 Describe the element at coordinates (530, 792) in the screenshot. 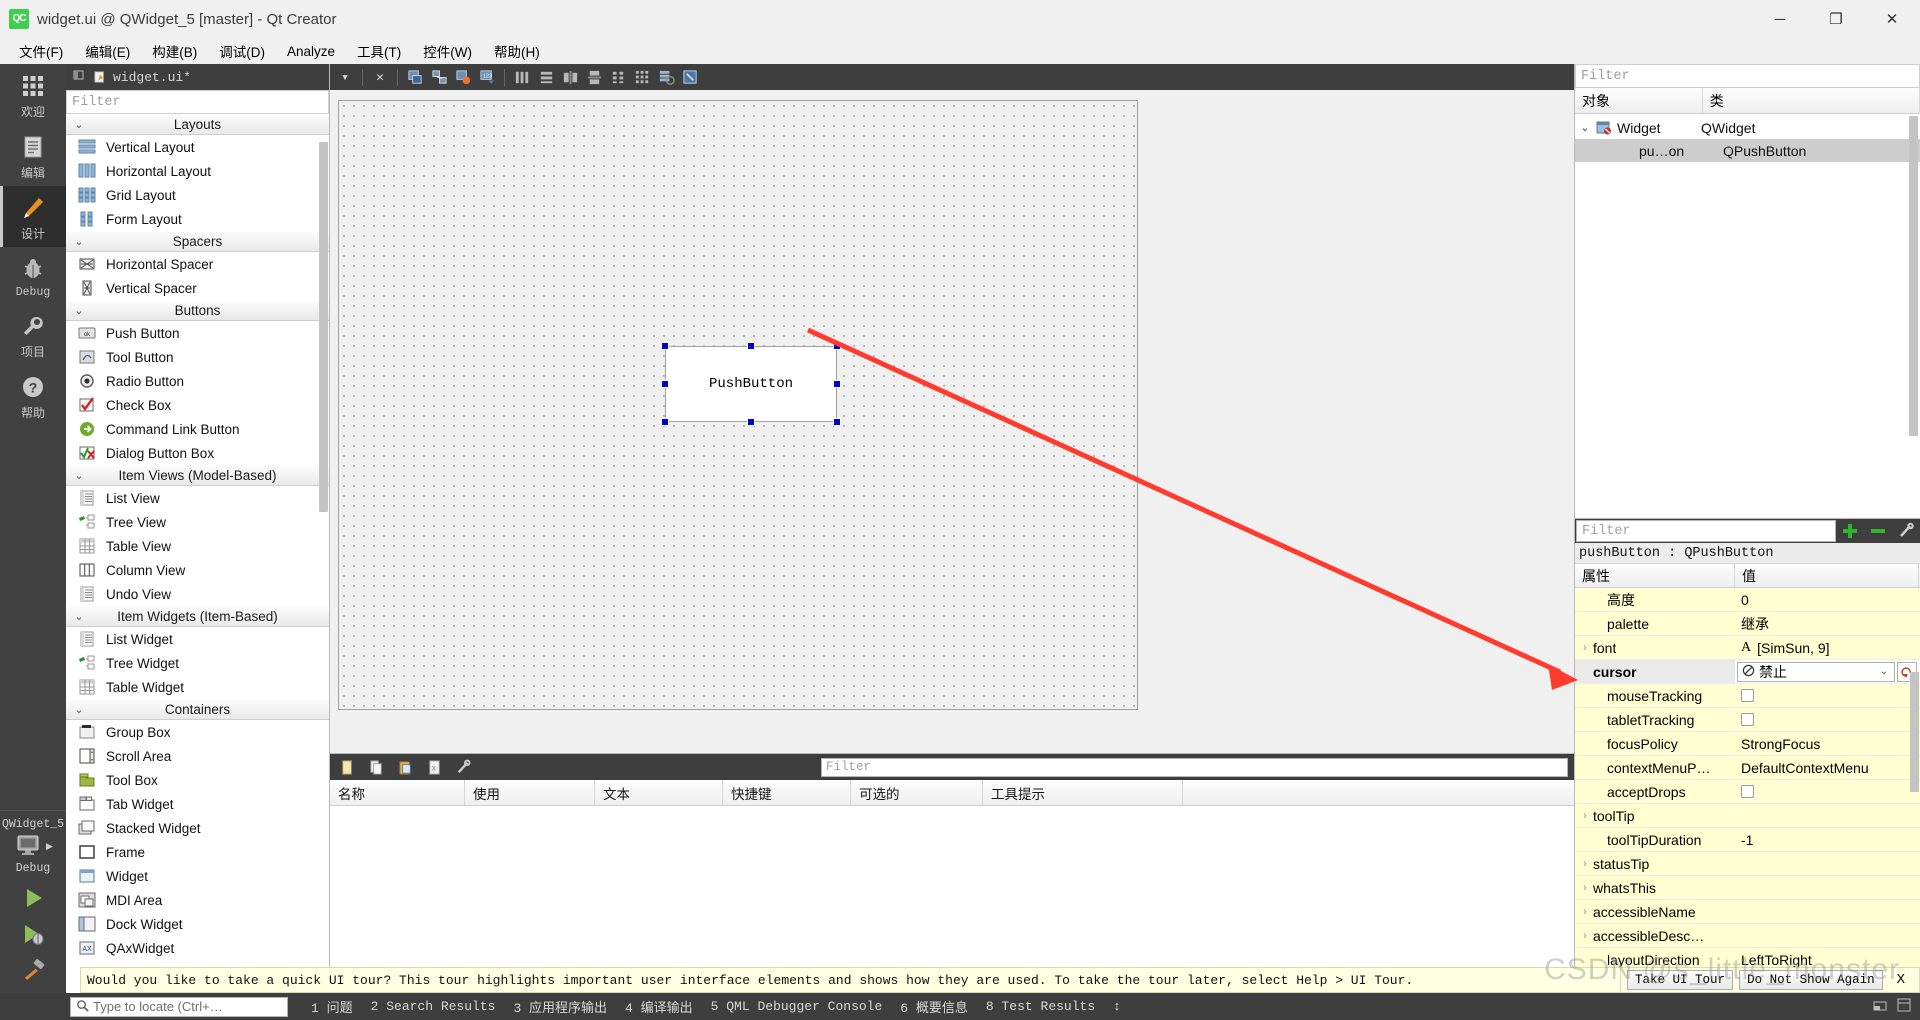

I see `action-column-header: 使用` at that location.